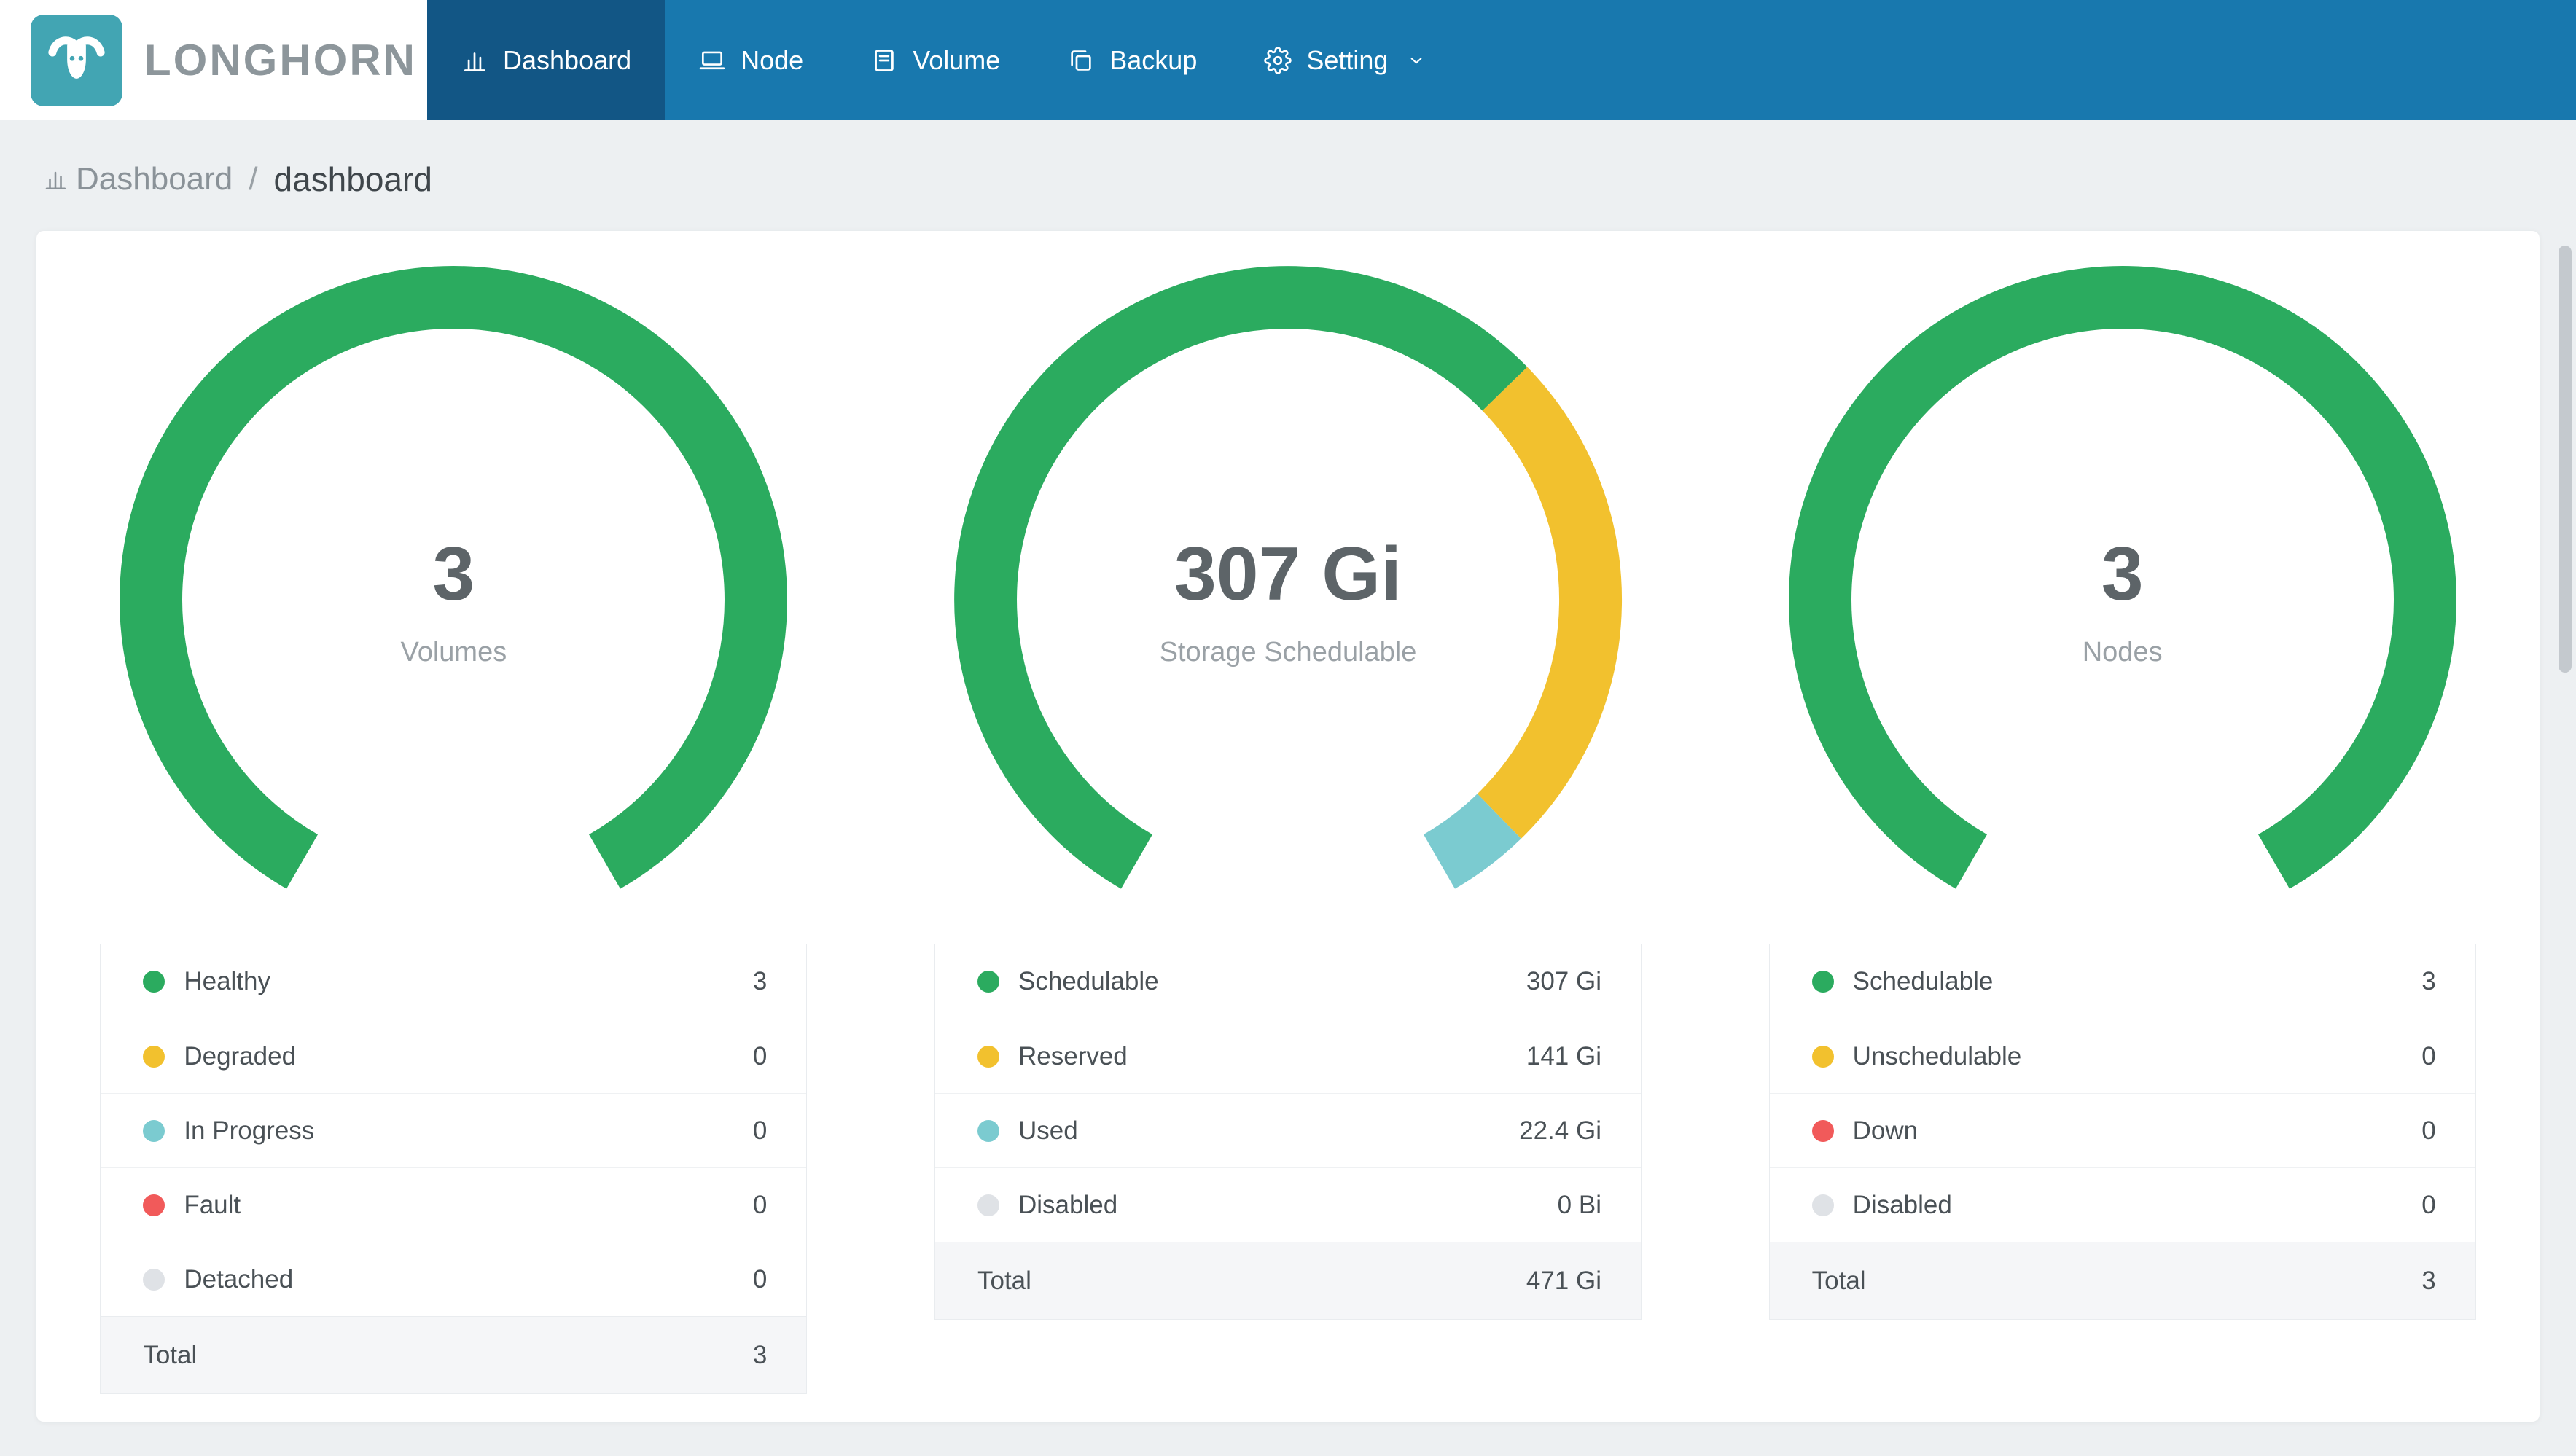  I want to click on longhorn-logo: LONGHORN, so click(213, 60).